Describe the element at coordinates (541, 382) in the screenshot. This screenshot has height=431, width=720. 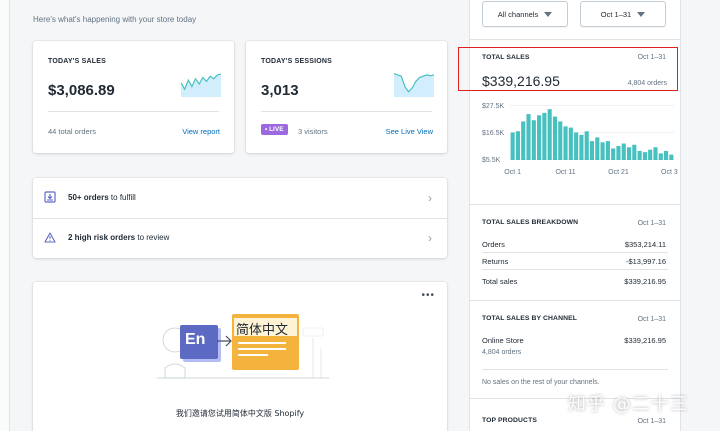
I see `no-sales-note: No sales on the rest of your channels.` at that location.